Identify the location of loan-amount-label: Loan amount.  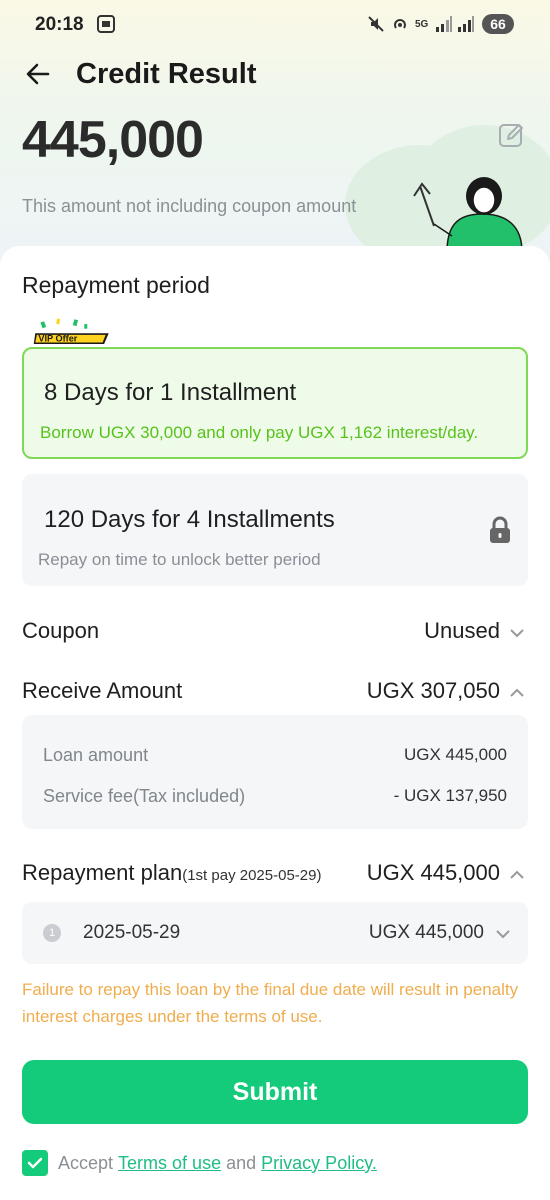
(96, 755).